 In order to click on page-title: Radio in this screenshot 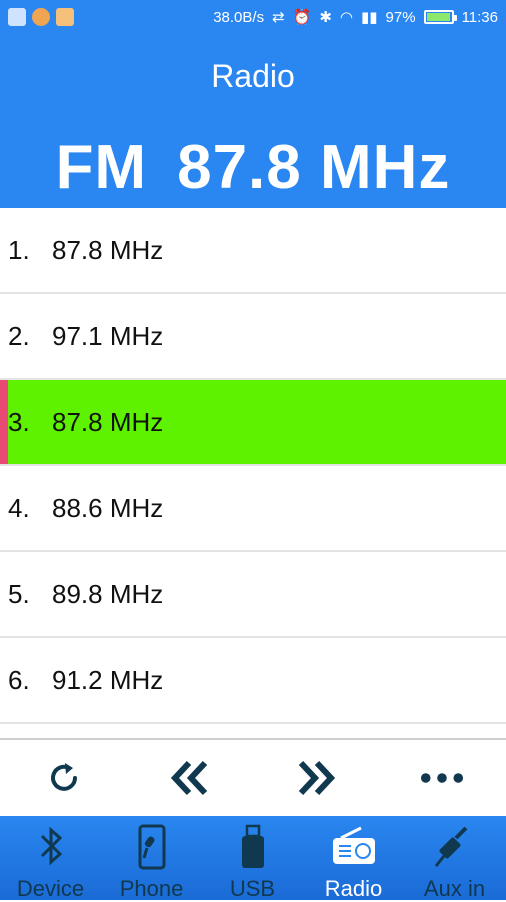, I will do `click(253, 76)`.